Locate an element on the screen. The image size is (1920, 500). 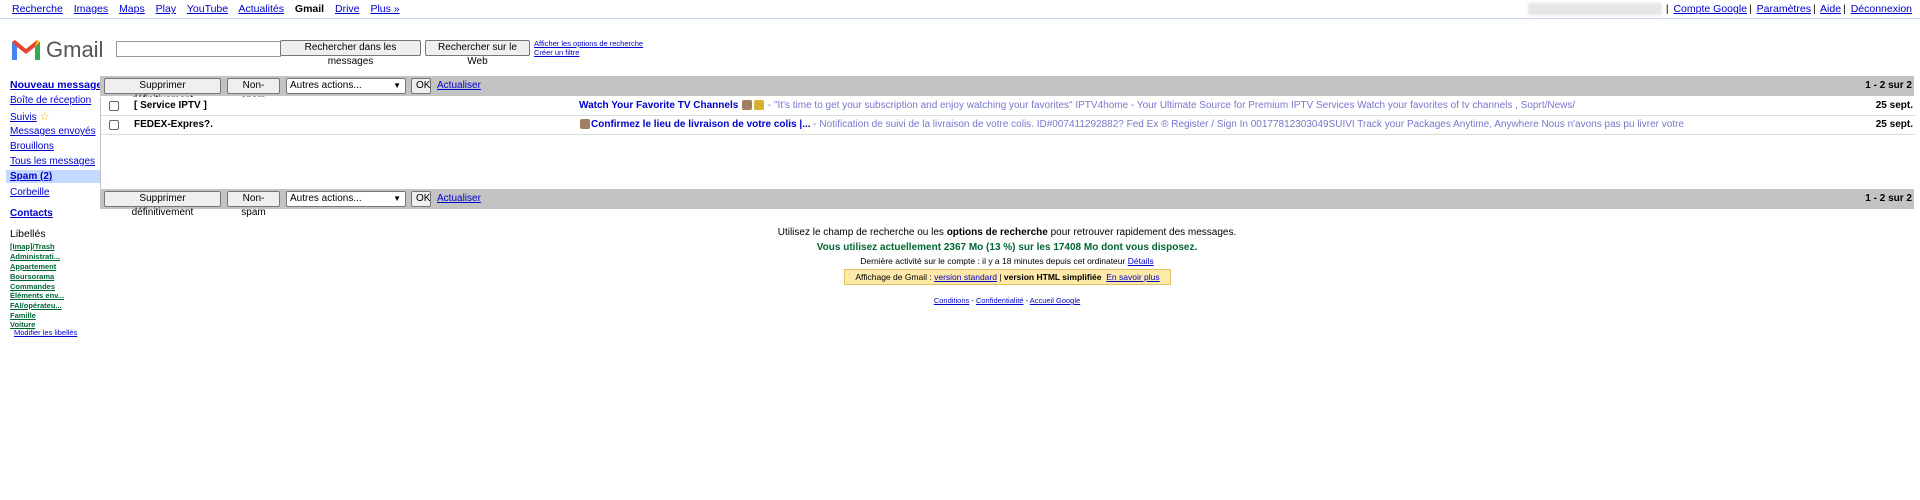
sidebar-item-drafts: Brouillons is located at coordinates (32, 146).